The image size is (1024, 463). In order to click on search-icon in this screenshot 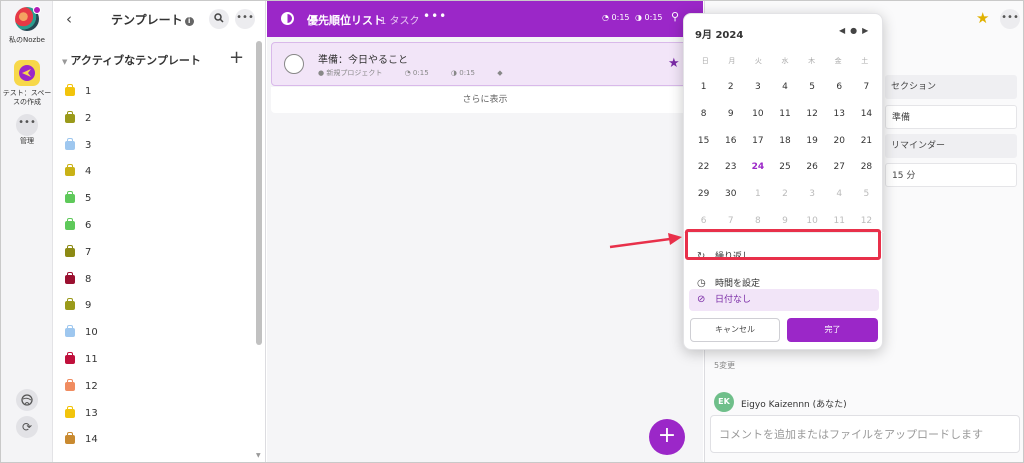, I will do `click(219, 19)`.